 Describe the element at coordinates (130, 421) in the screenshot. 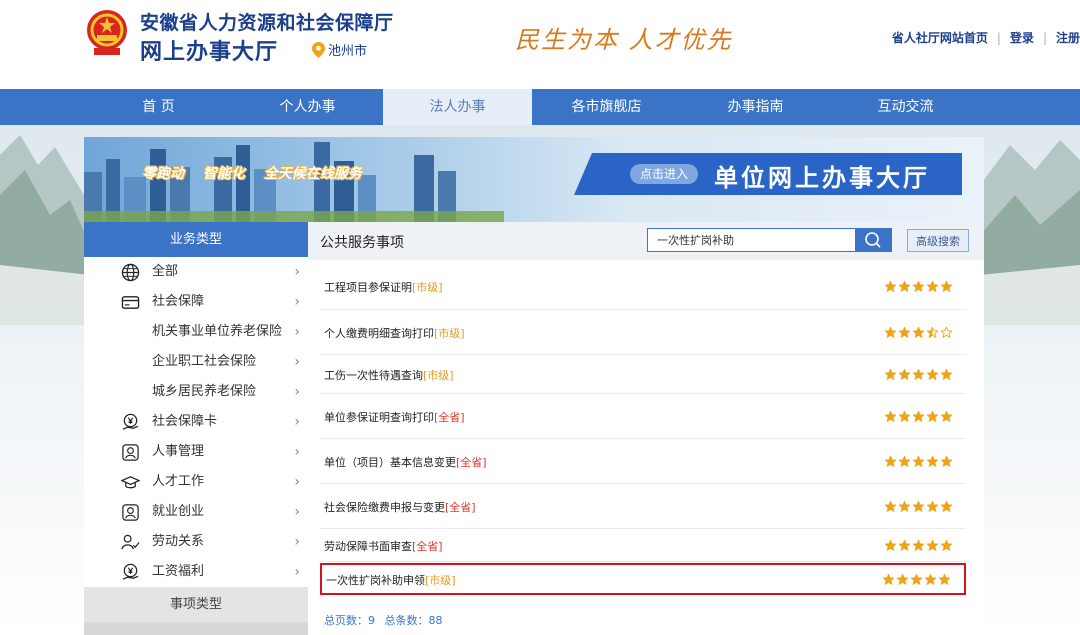

I see `hand-yuan-icon` at that location.